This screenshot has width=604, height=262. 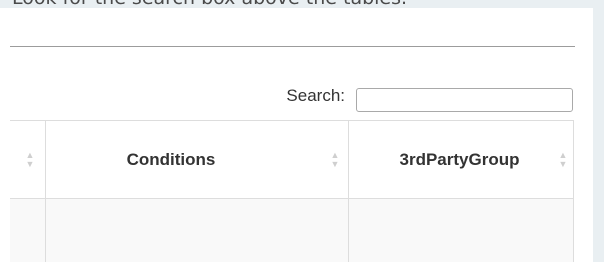 I want to click on column-header-3rdpartygroup: 3rdPartyGroup ▲ ▼, so click(x=461, y=160).